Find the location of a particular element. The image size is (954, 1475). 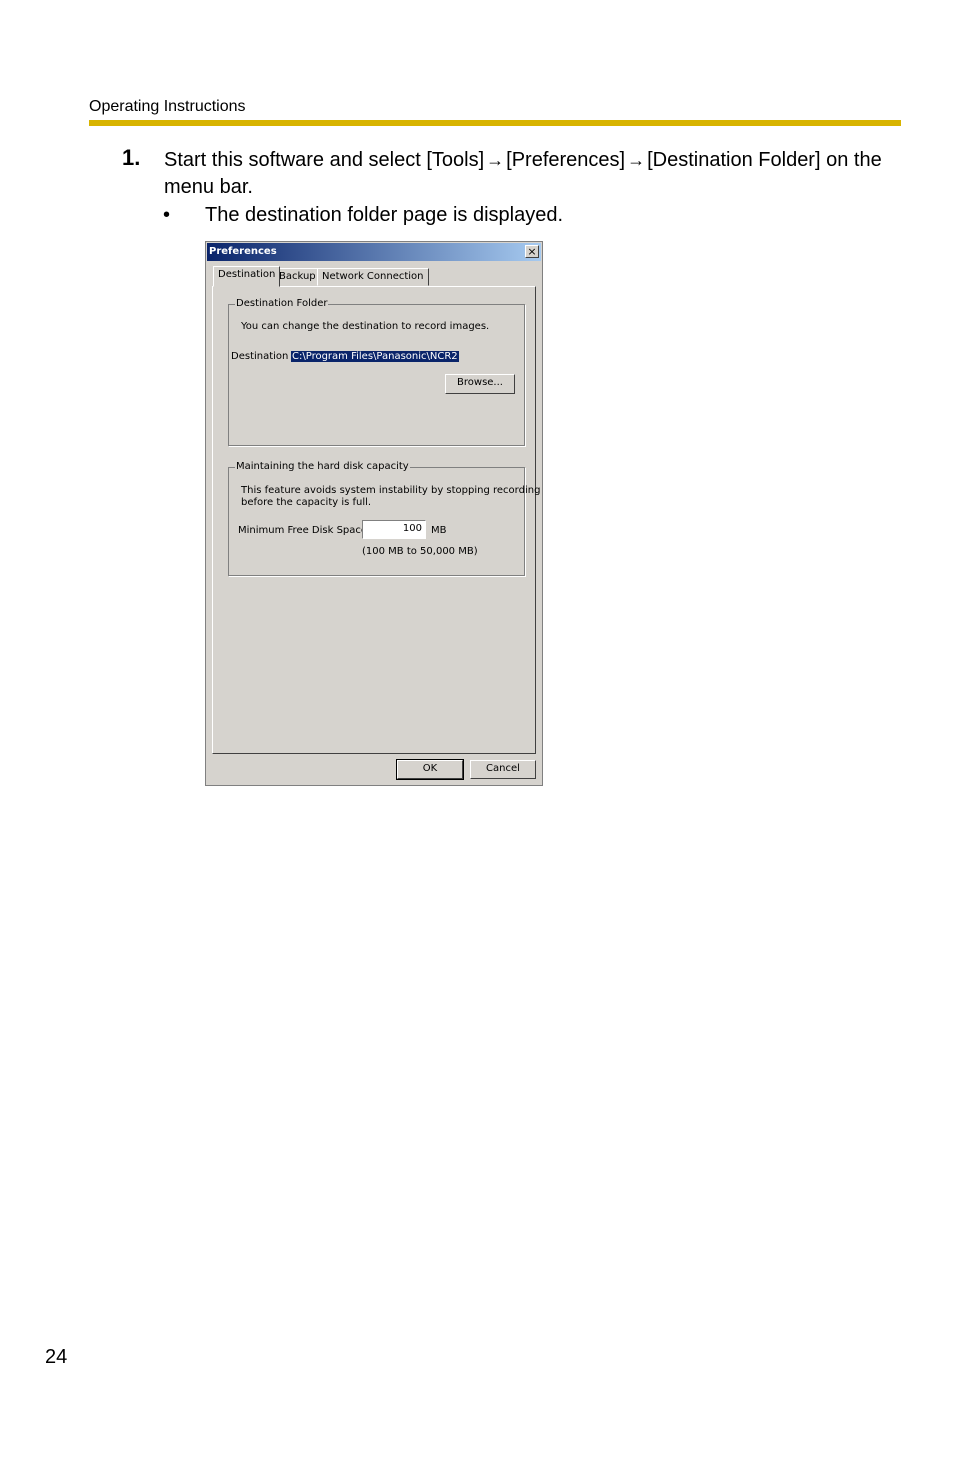

tab-destination: Destination is located at coordinates (247, 276).